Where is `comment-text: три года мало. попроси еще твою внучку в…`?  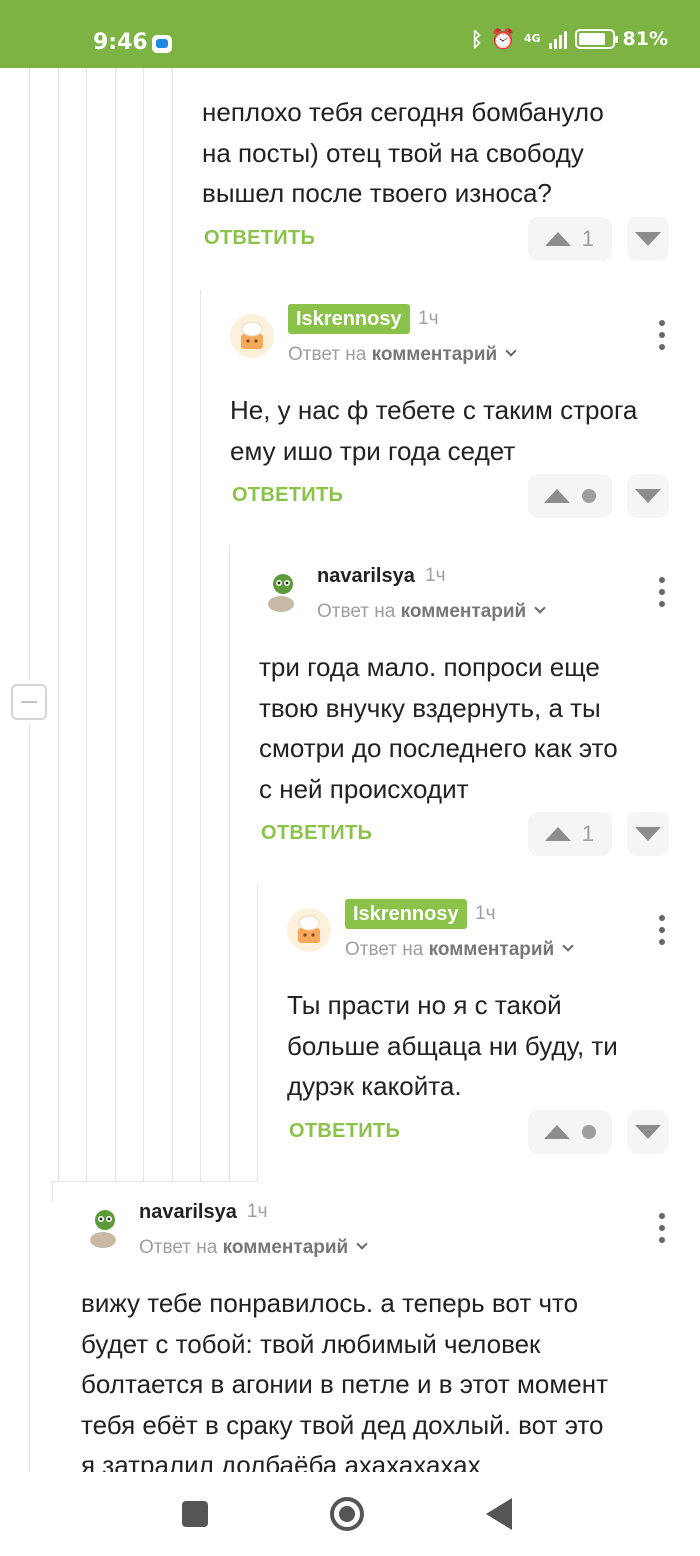
comment-text: три года мало. попроси еще твою внучку в… is located at coordinates (438, 728).